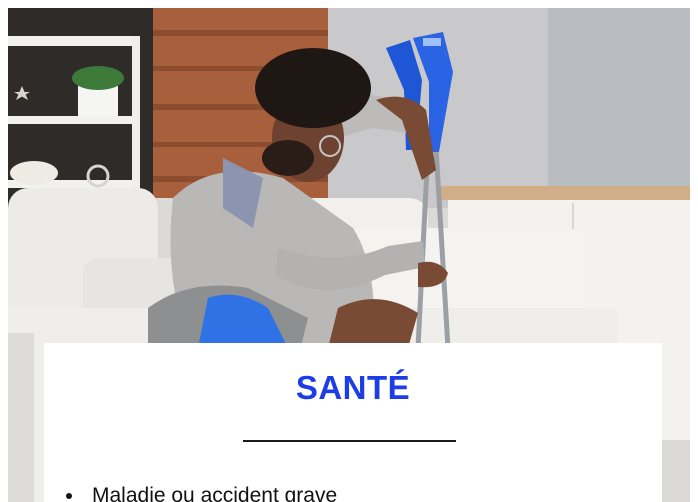 The image size is (698, 502). I want to click on list-item: Maladie ou accident grave, so click(200, 492).